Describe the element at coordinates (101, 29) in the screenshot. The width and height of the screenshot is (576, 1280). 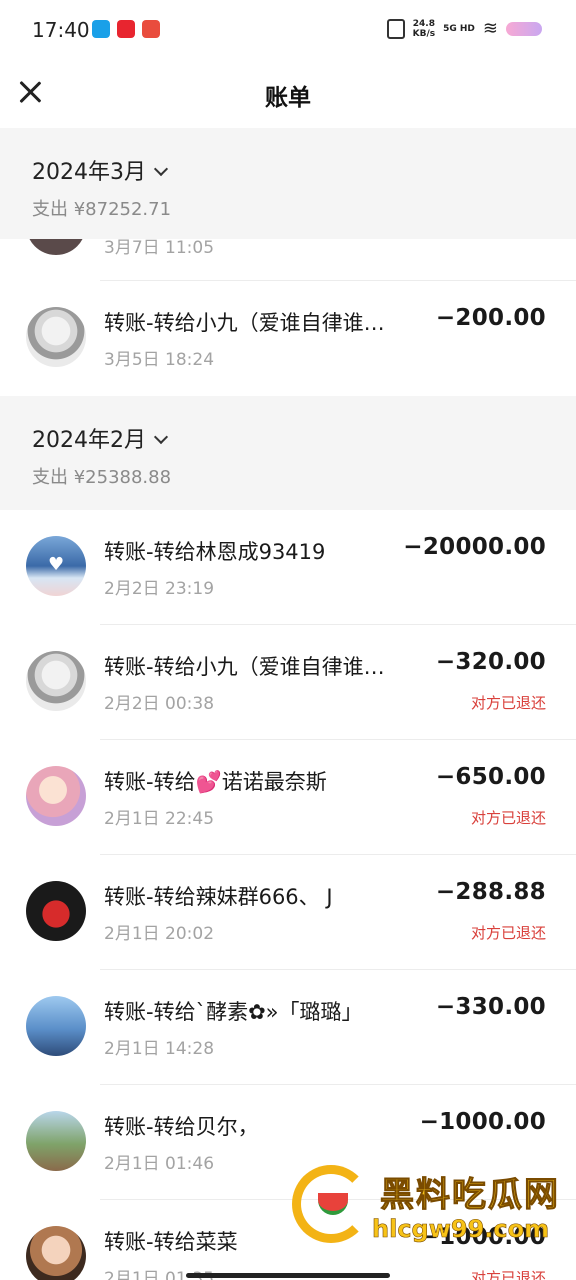
I see `app-icon-blue` at that location.